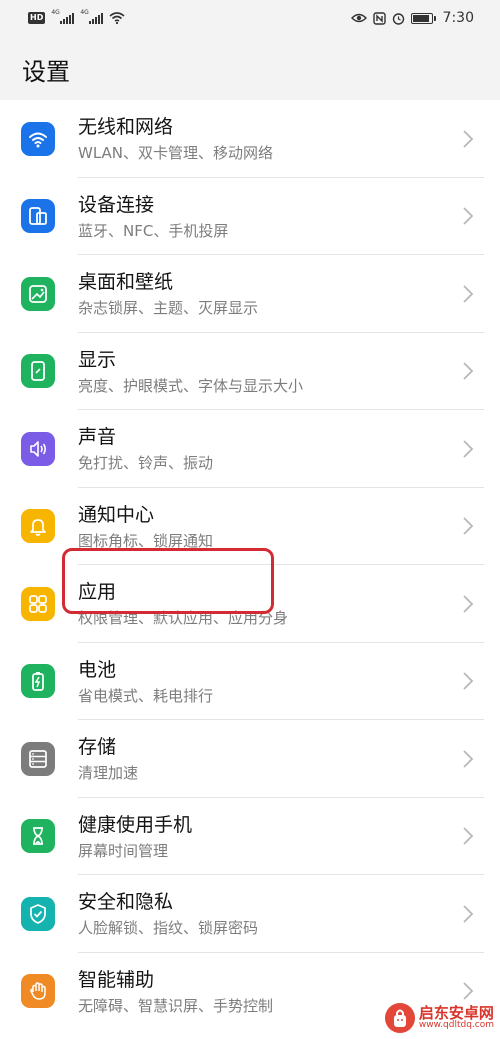  What do you see at coordinates (97, 669) in the screenshot?
I see `settings-item-title: 电池` at bounding box center [97, 669].